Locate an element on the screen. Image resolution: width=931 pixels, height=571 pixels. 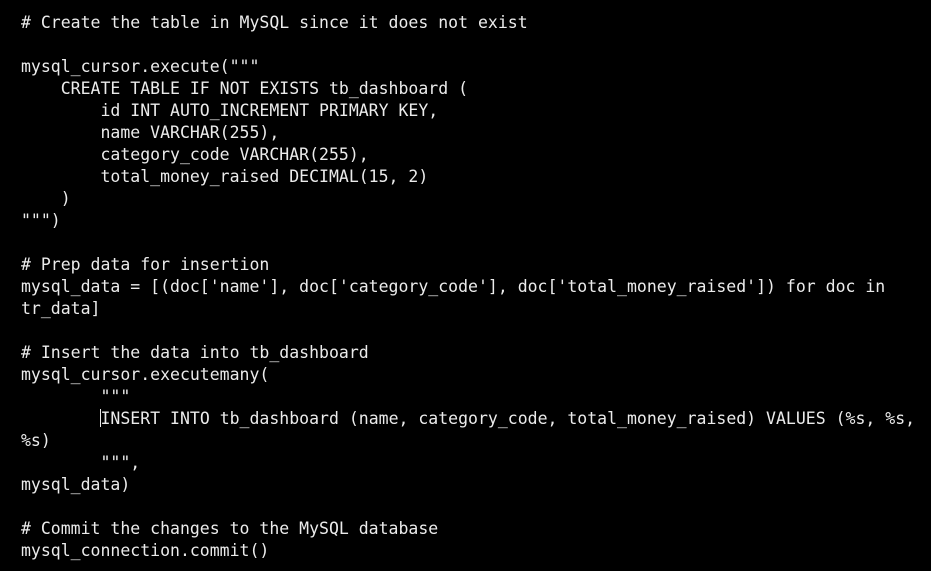
code-line-triple-quote-open: """ is located at coordinates (76, 396).